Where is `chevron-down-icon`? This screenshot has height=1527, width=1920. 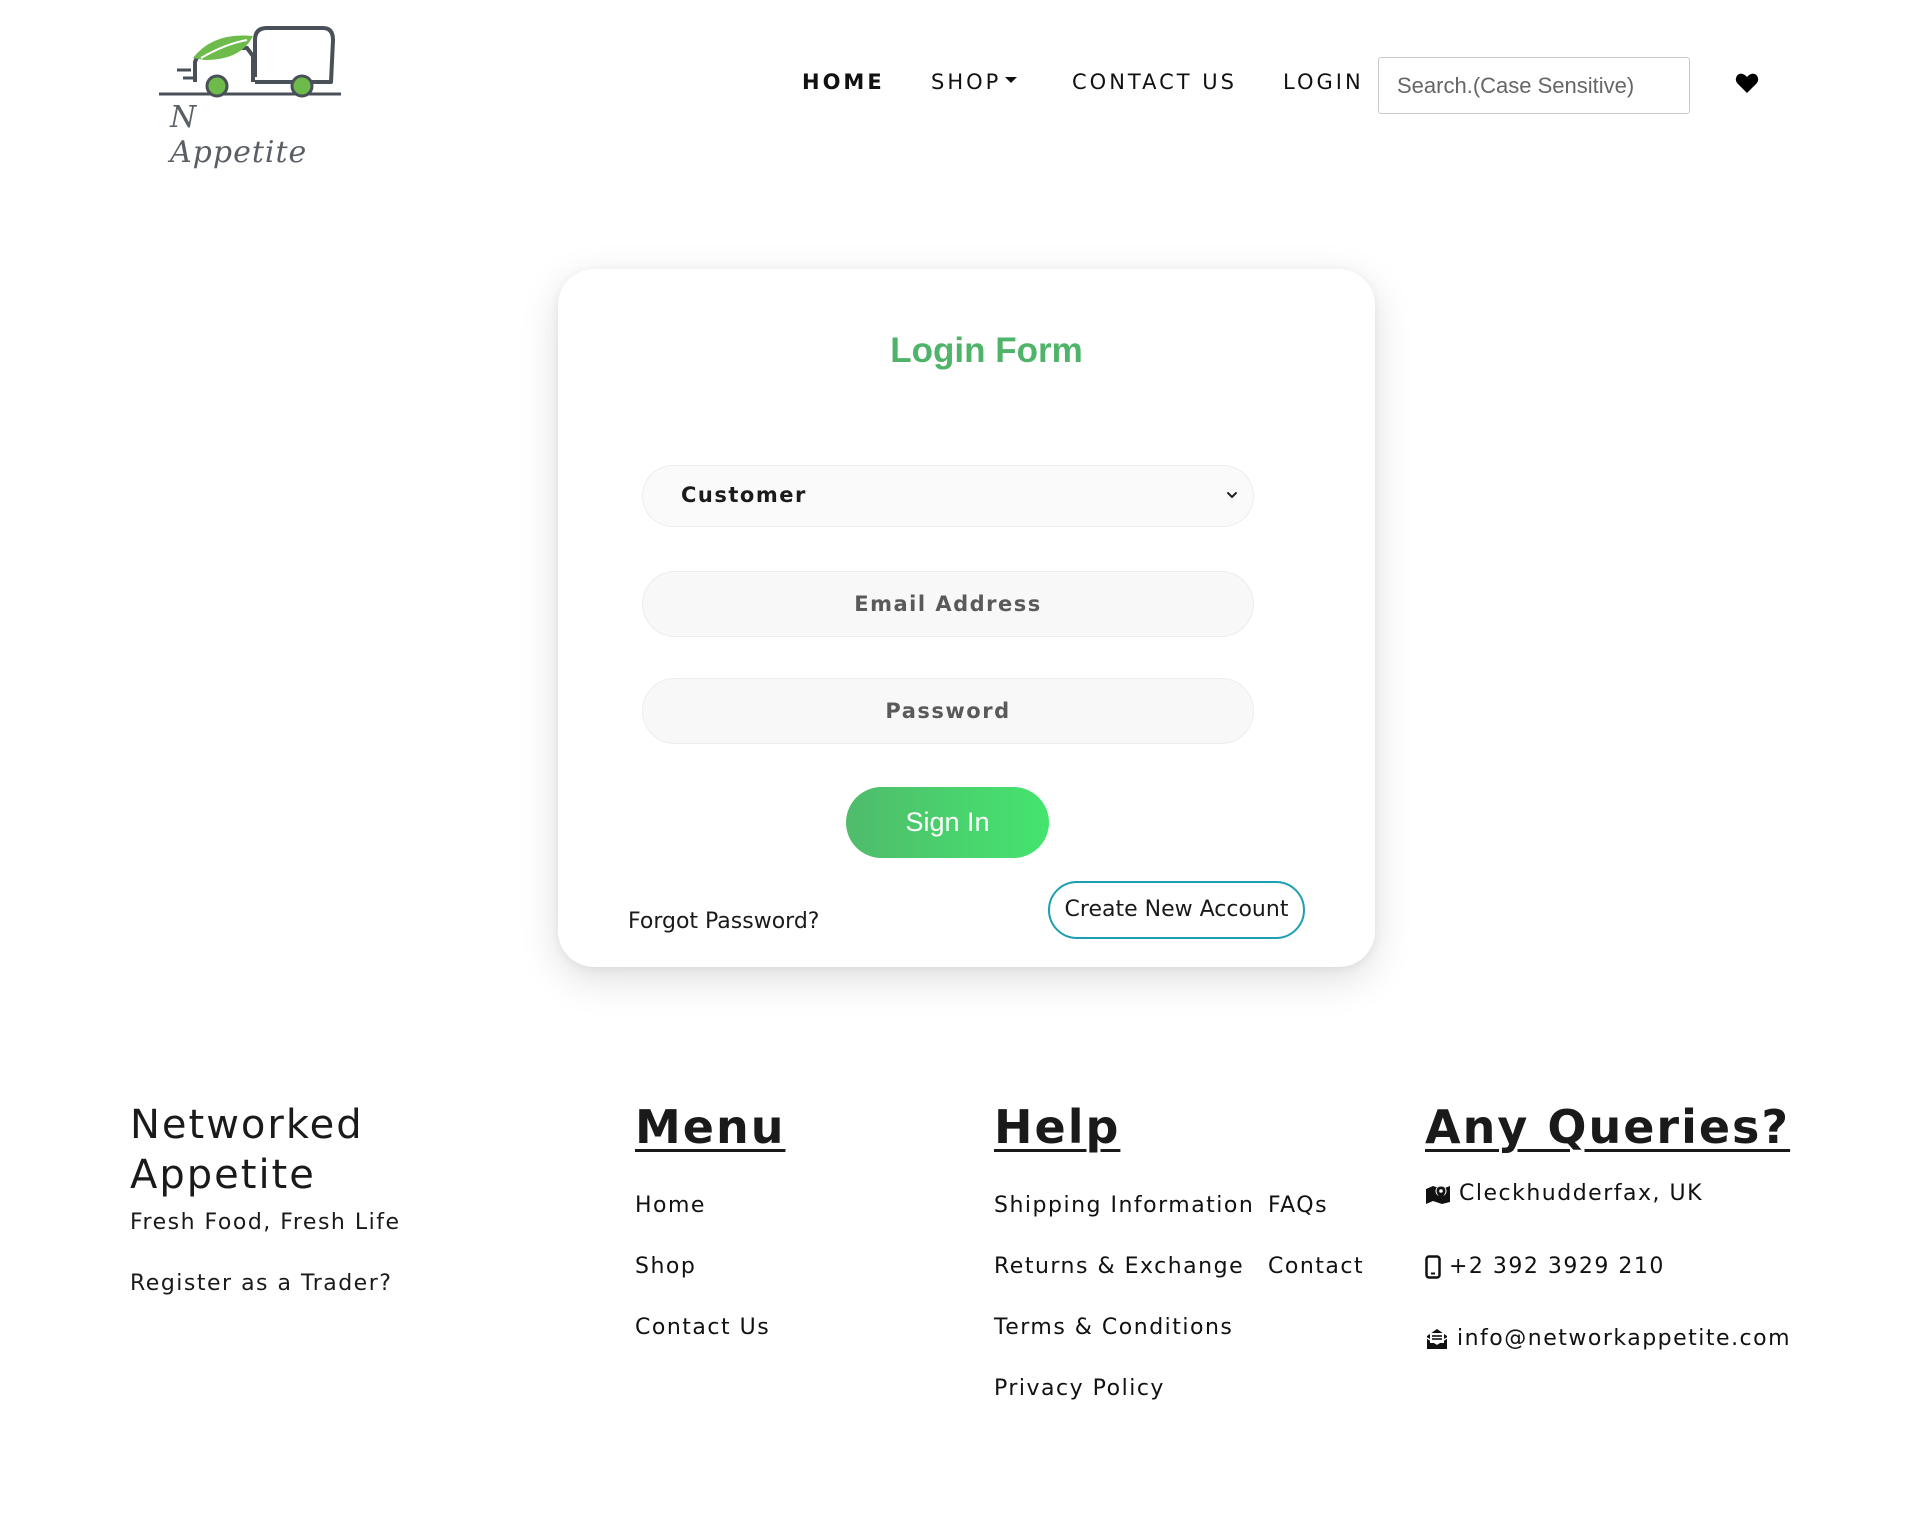
chevron-down-icon is located at coordinates (1232, 495).